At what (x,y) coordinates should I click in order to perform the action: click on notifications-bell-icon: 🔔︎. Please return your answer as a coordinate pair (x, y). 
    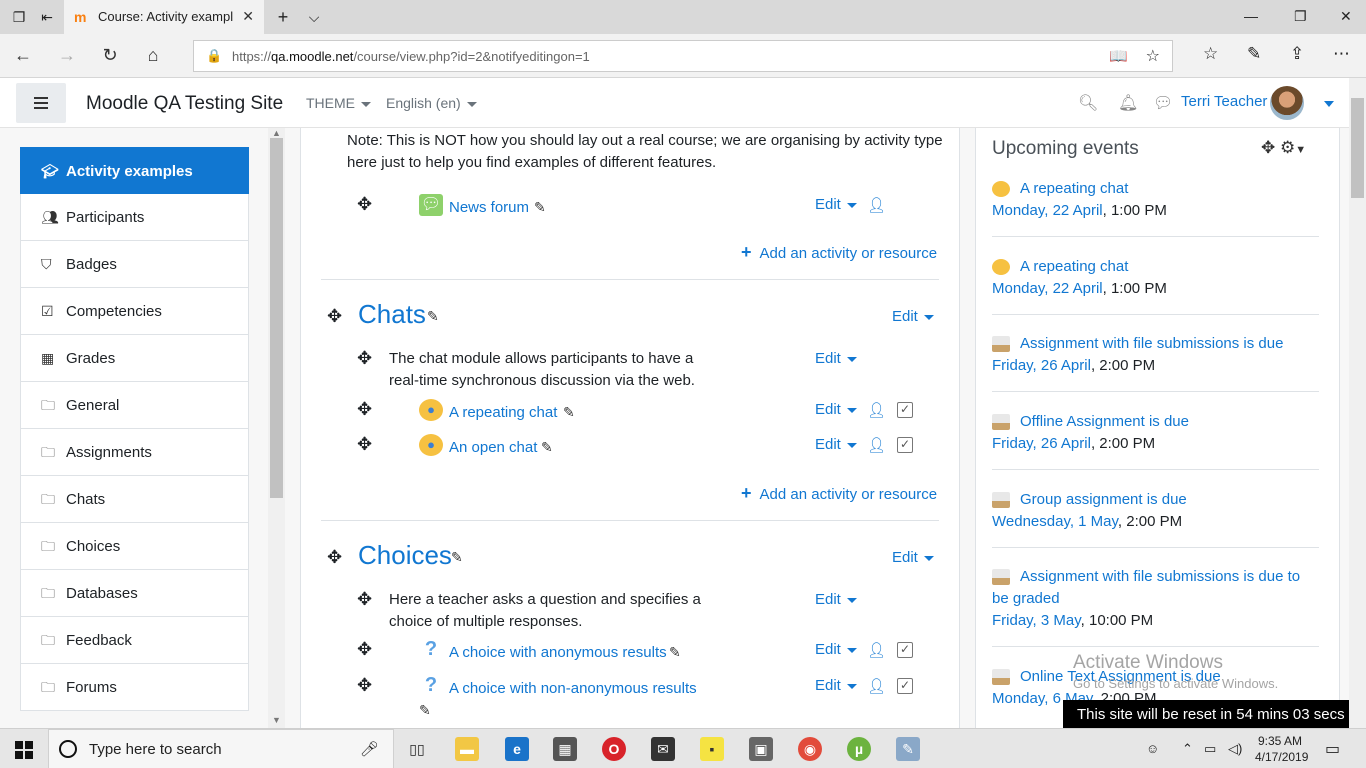
    Looking at the image, I should click on (1128, 103).